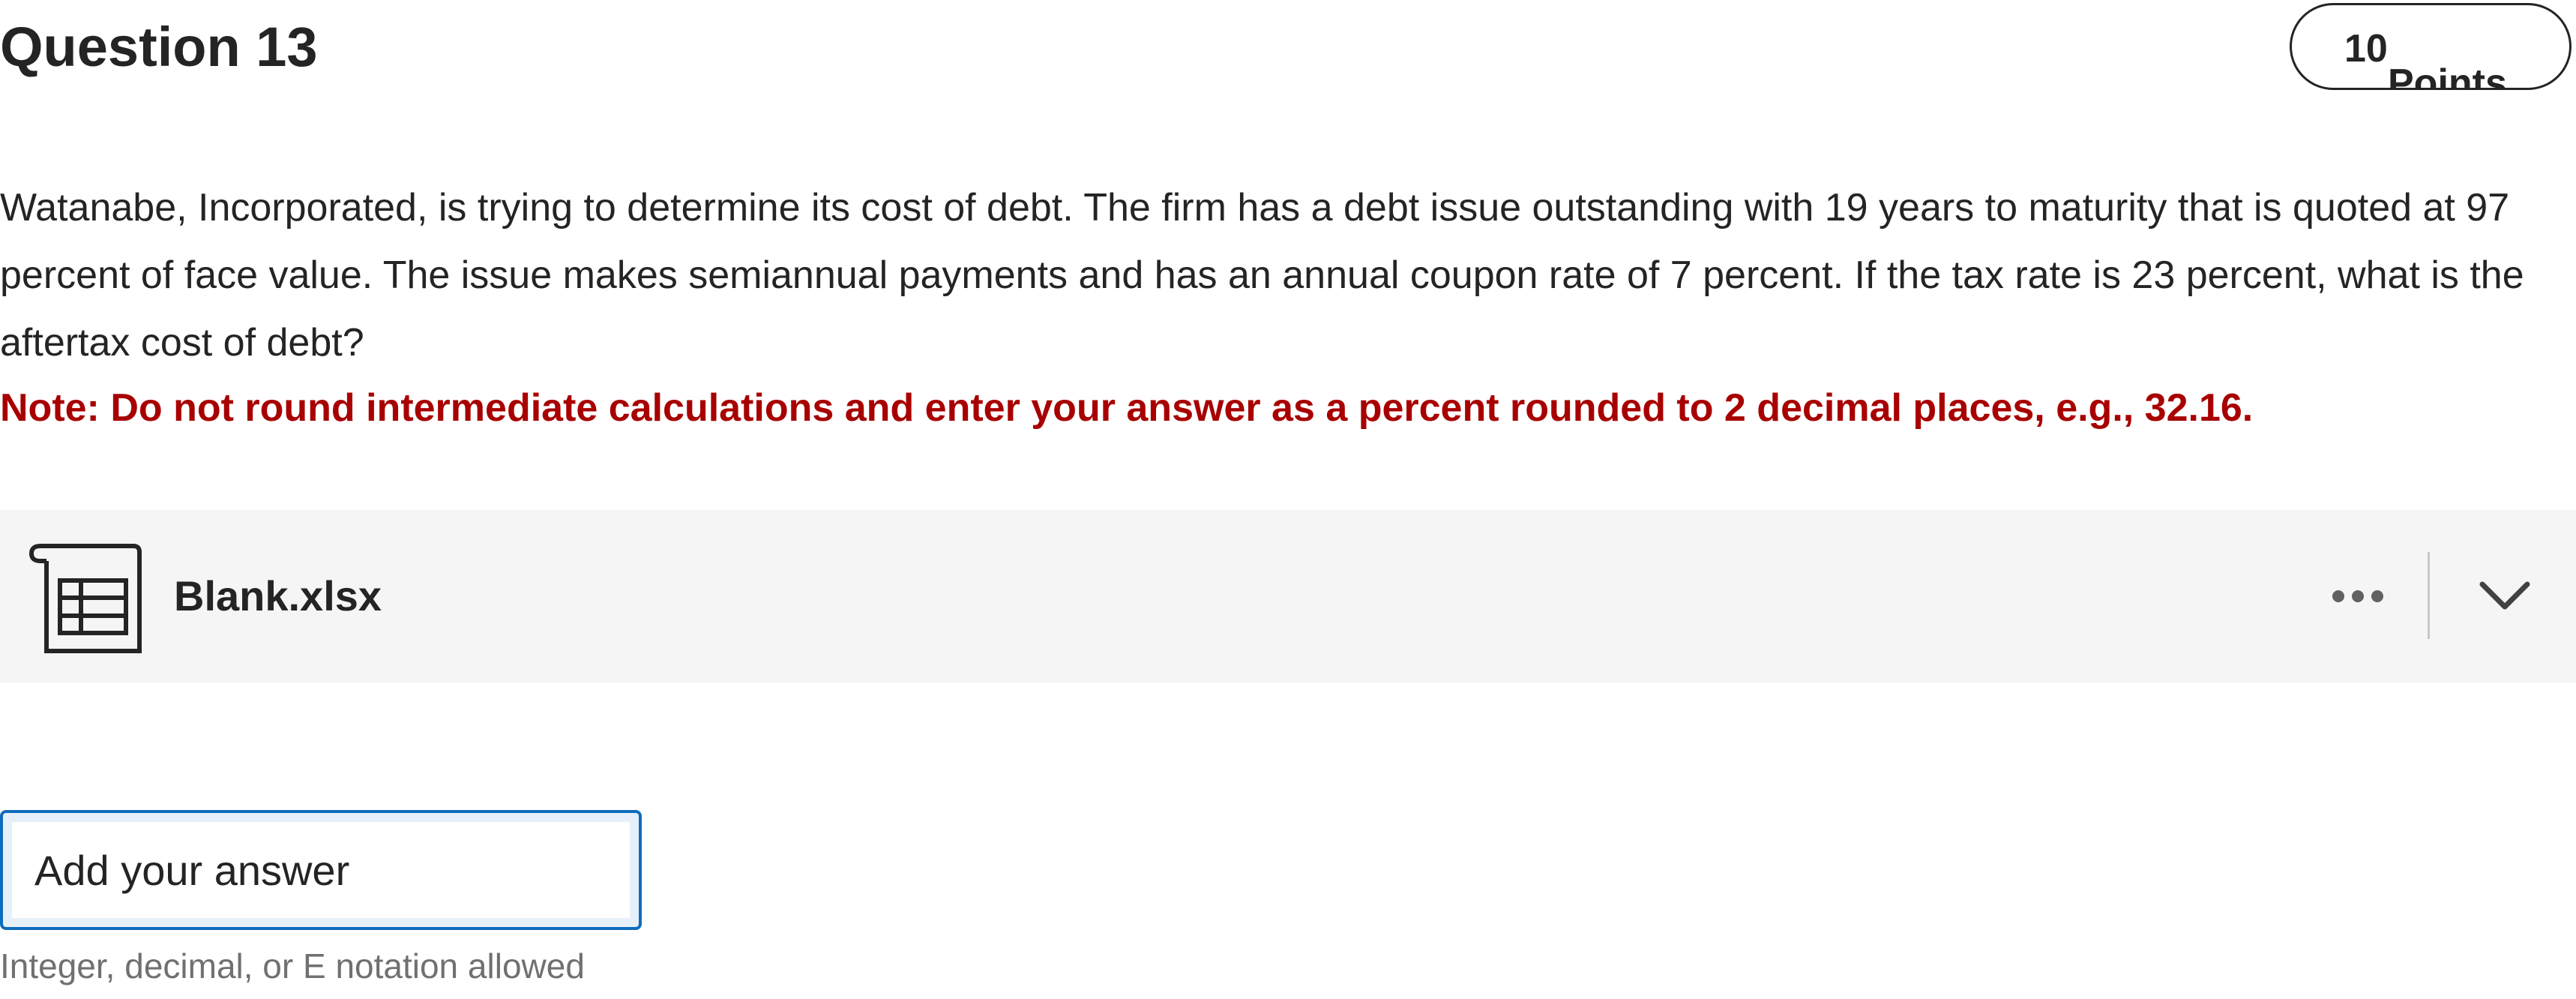 The image size is (2576, 999). What do you see at coordinates (2366, 48) in the screenshot?
I see `points-value: 10` at bounding box center [2366, 48].